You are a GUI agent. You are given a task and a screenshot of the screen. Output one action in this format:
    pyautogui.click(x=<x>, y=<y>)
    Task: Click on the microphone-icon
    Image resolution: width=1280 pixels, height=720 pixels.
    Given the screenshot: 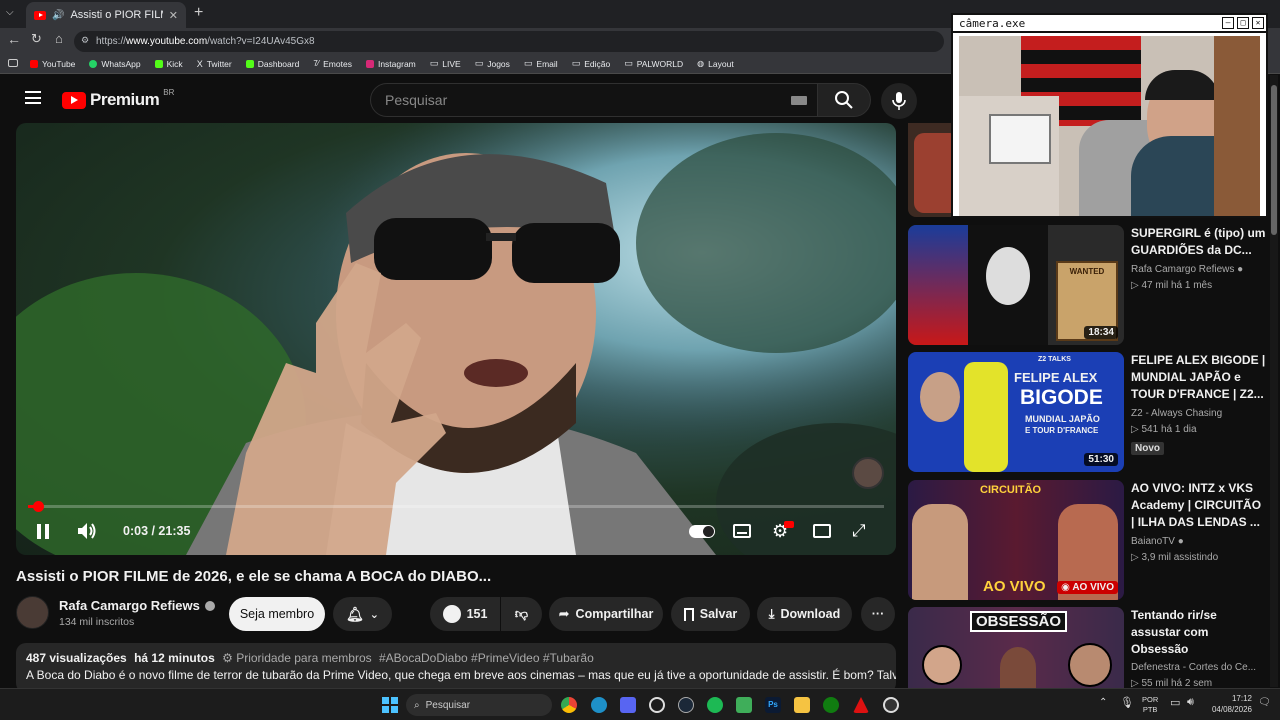 What is the action you would take?
    pyautogui.click(x=899, y=101)
    